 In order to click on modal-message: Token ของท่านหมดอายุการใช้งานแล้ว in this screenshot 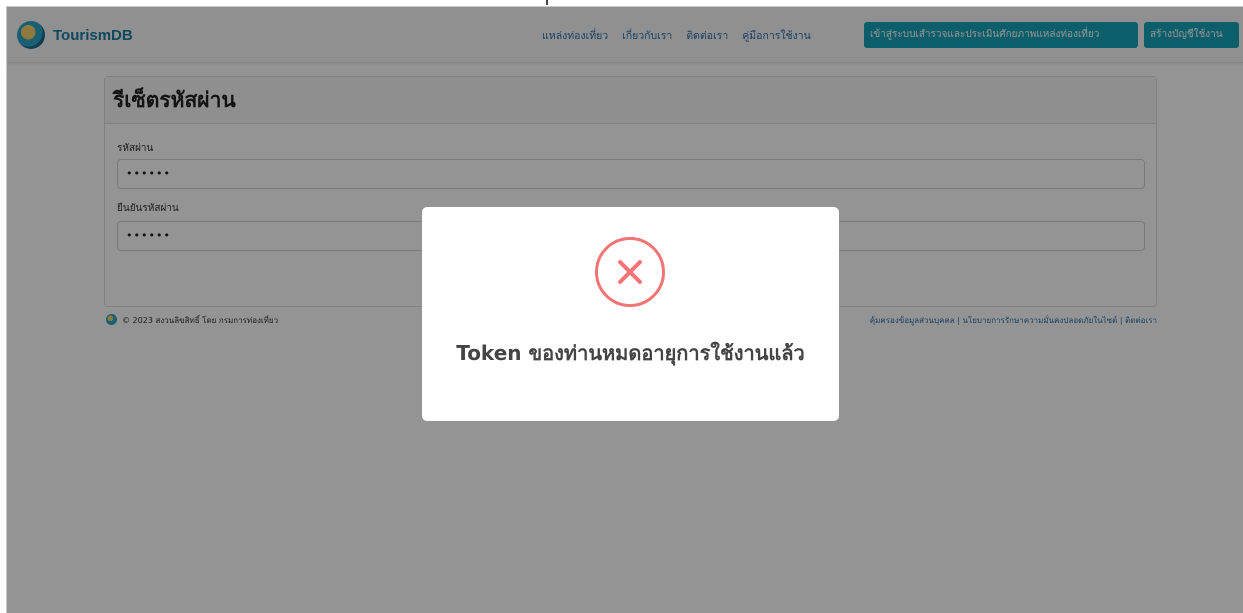, I will do `click(630, 353)`.